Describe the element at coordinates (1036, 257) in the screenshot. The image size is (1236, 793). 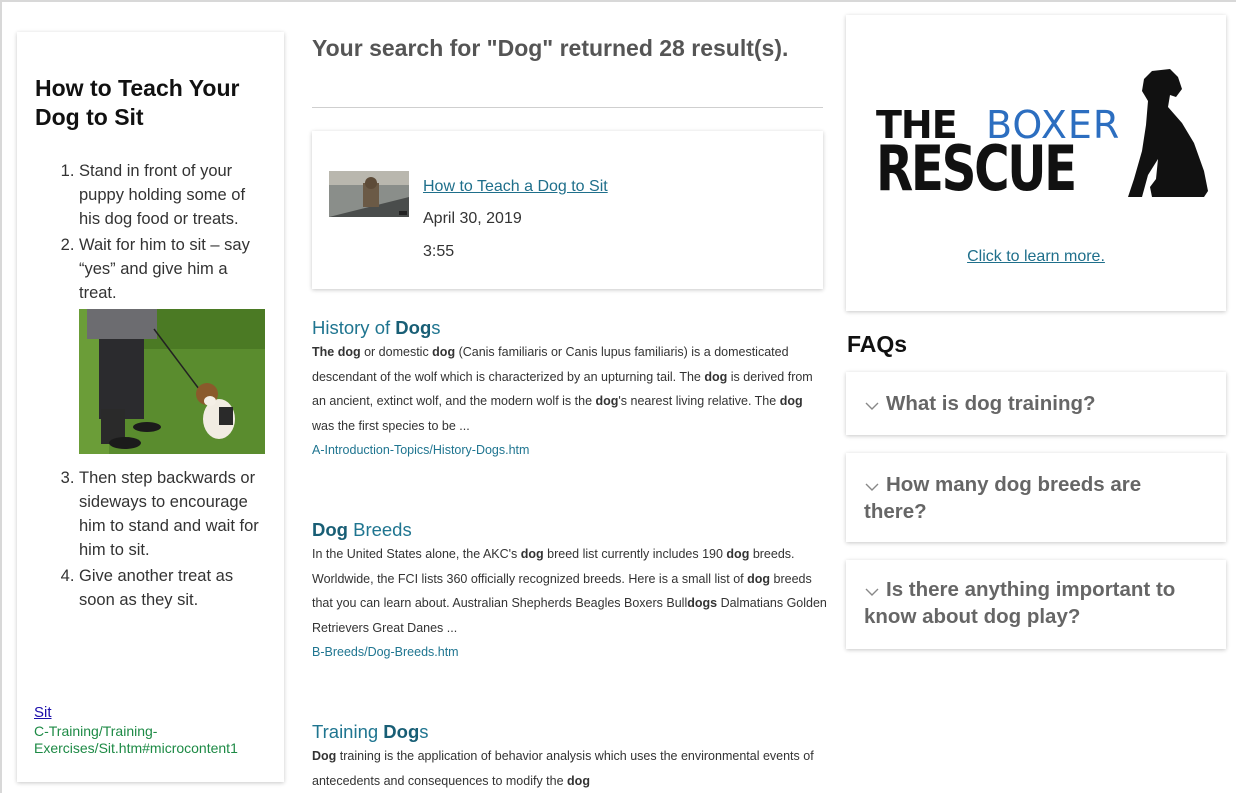
I see `learn-more-link: Click to learn more.` at that location.